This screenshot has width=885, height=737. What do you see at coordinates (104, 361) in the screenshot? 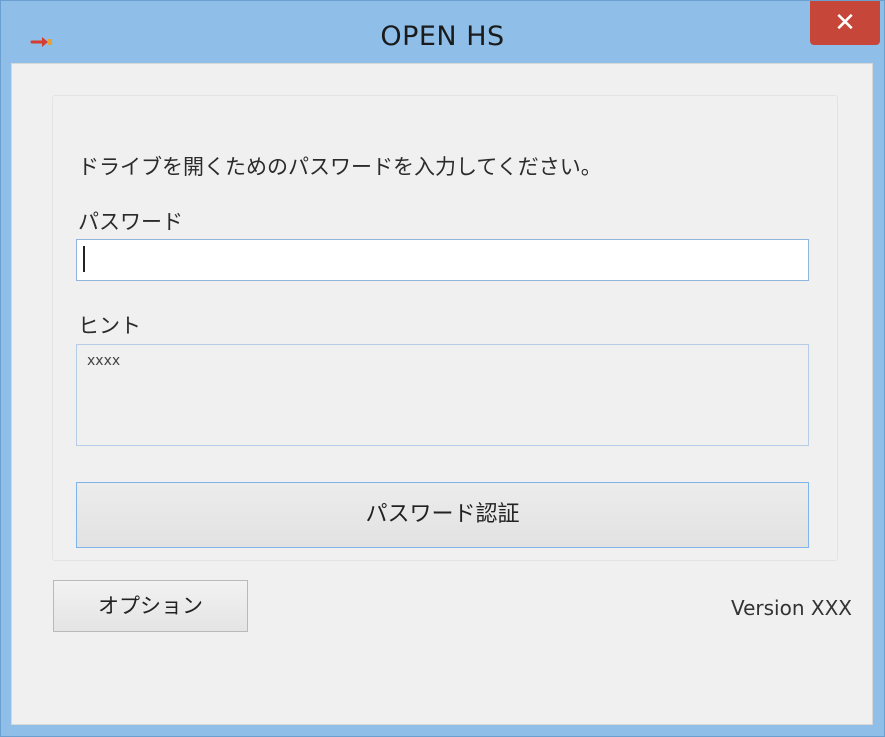
I see `hint-value: xxxx` at bounding box center [104, 361].